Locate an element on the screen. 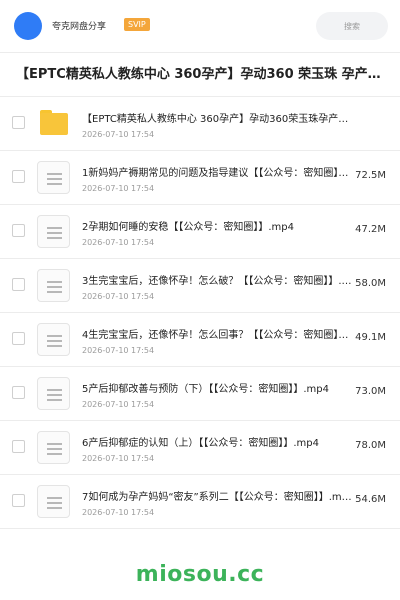  item-size: 47.2M is located at coordinates (370, 229).